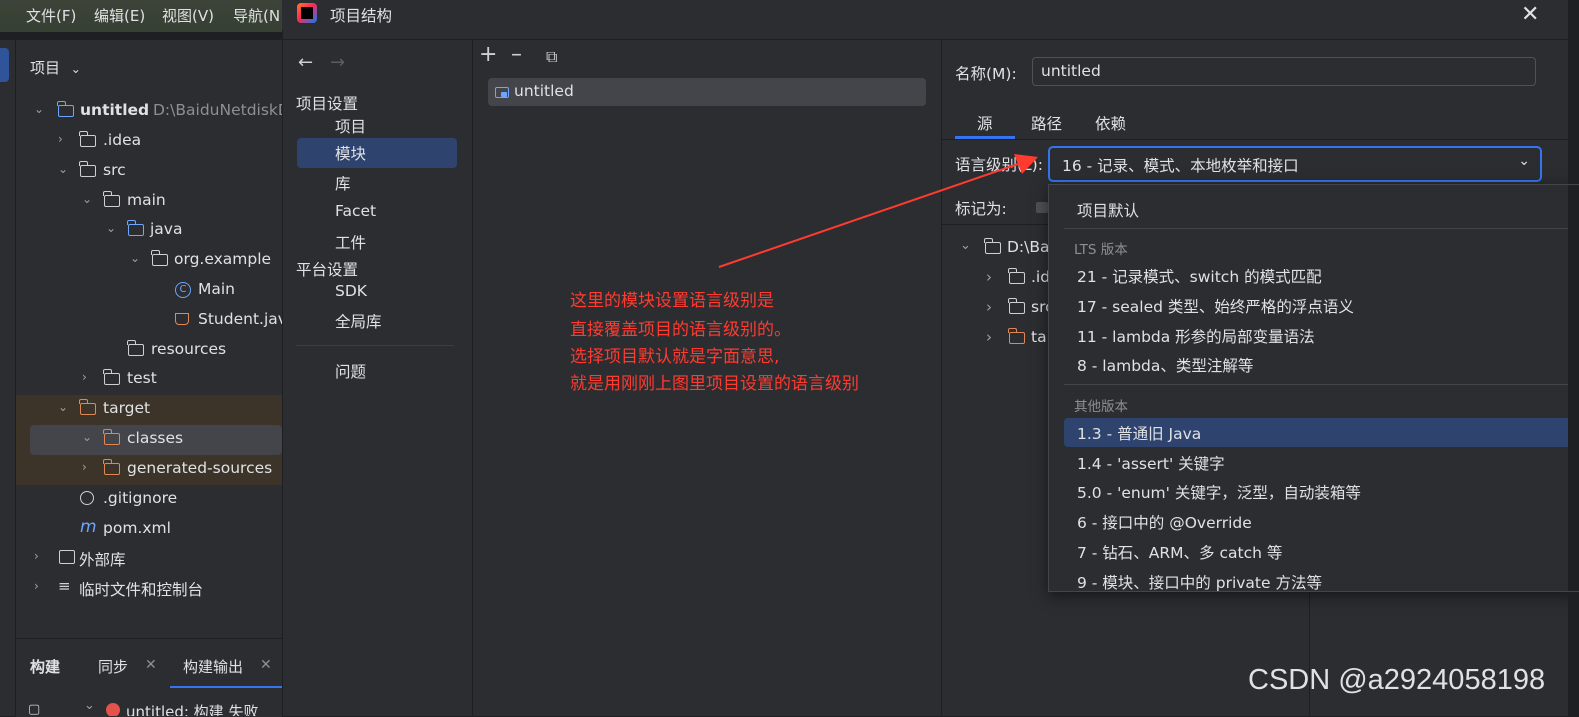 The width and height of the screenshot is (1579, 717). What do you see at coordinates (149, 530) in the screenshot?
I see `tree-row-pom: m pom.xml` at bounding box center [149, 530].